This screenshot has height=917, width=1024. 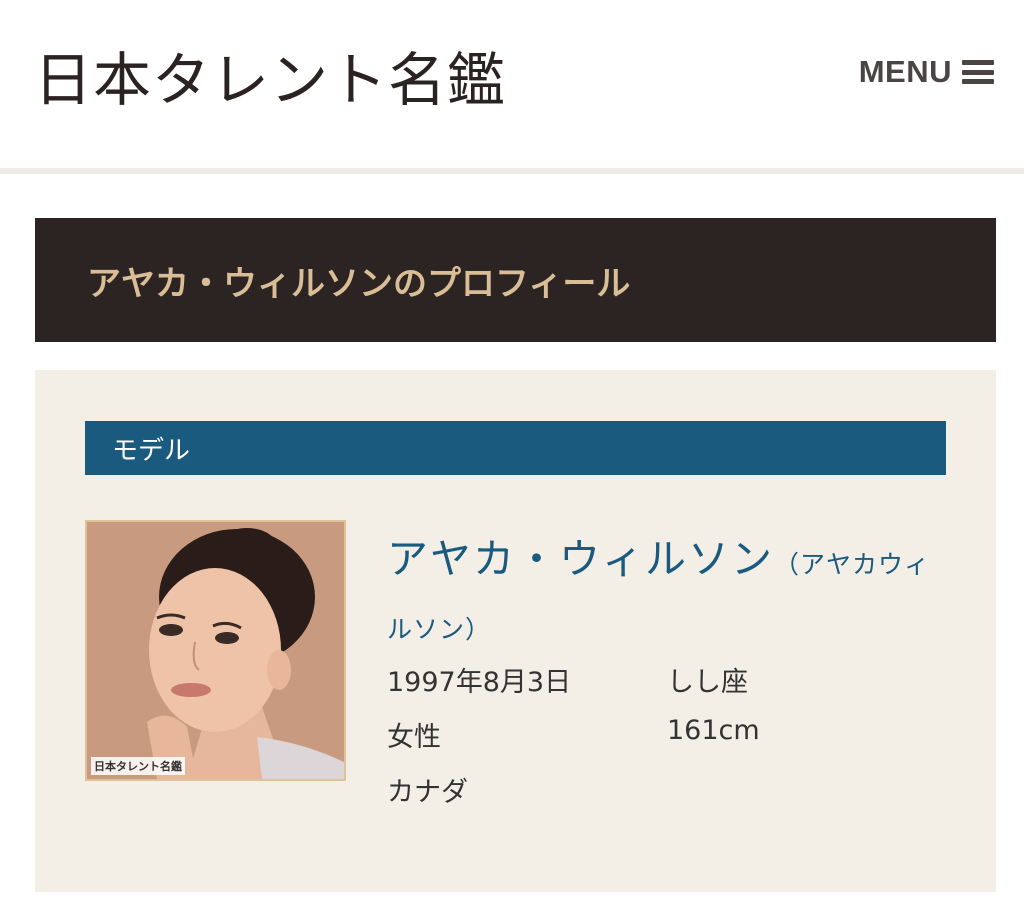 What do you see at coordinates (707, 682) in the screenshot?
I see `zodiac-value: しし座` at bounding box center [707, 682].